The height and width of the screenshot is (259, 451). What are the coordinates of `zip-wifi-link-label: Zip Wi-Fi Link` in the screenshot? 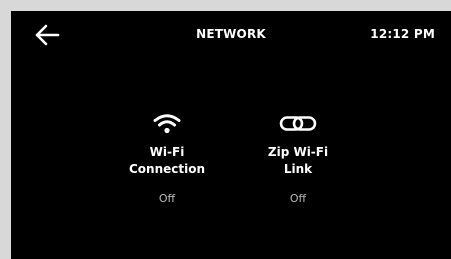 It's located at (298, 161).